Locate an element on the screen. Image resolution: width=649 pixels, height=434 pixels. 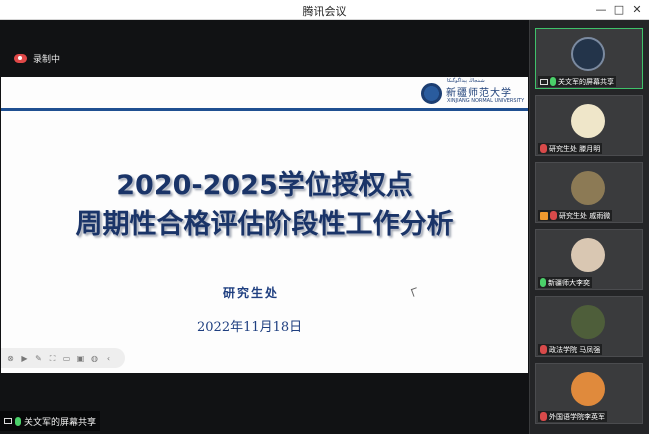
annotation-toolbar: ⊗ ▶ ✎ ⛶ ▭ ▣ ◍ ‹ is located at coordinates (63, 358).